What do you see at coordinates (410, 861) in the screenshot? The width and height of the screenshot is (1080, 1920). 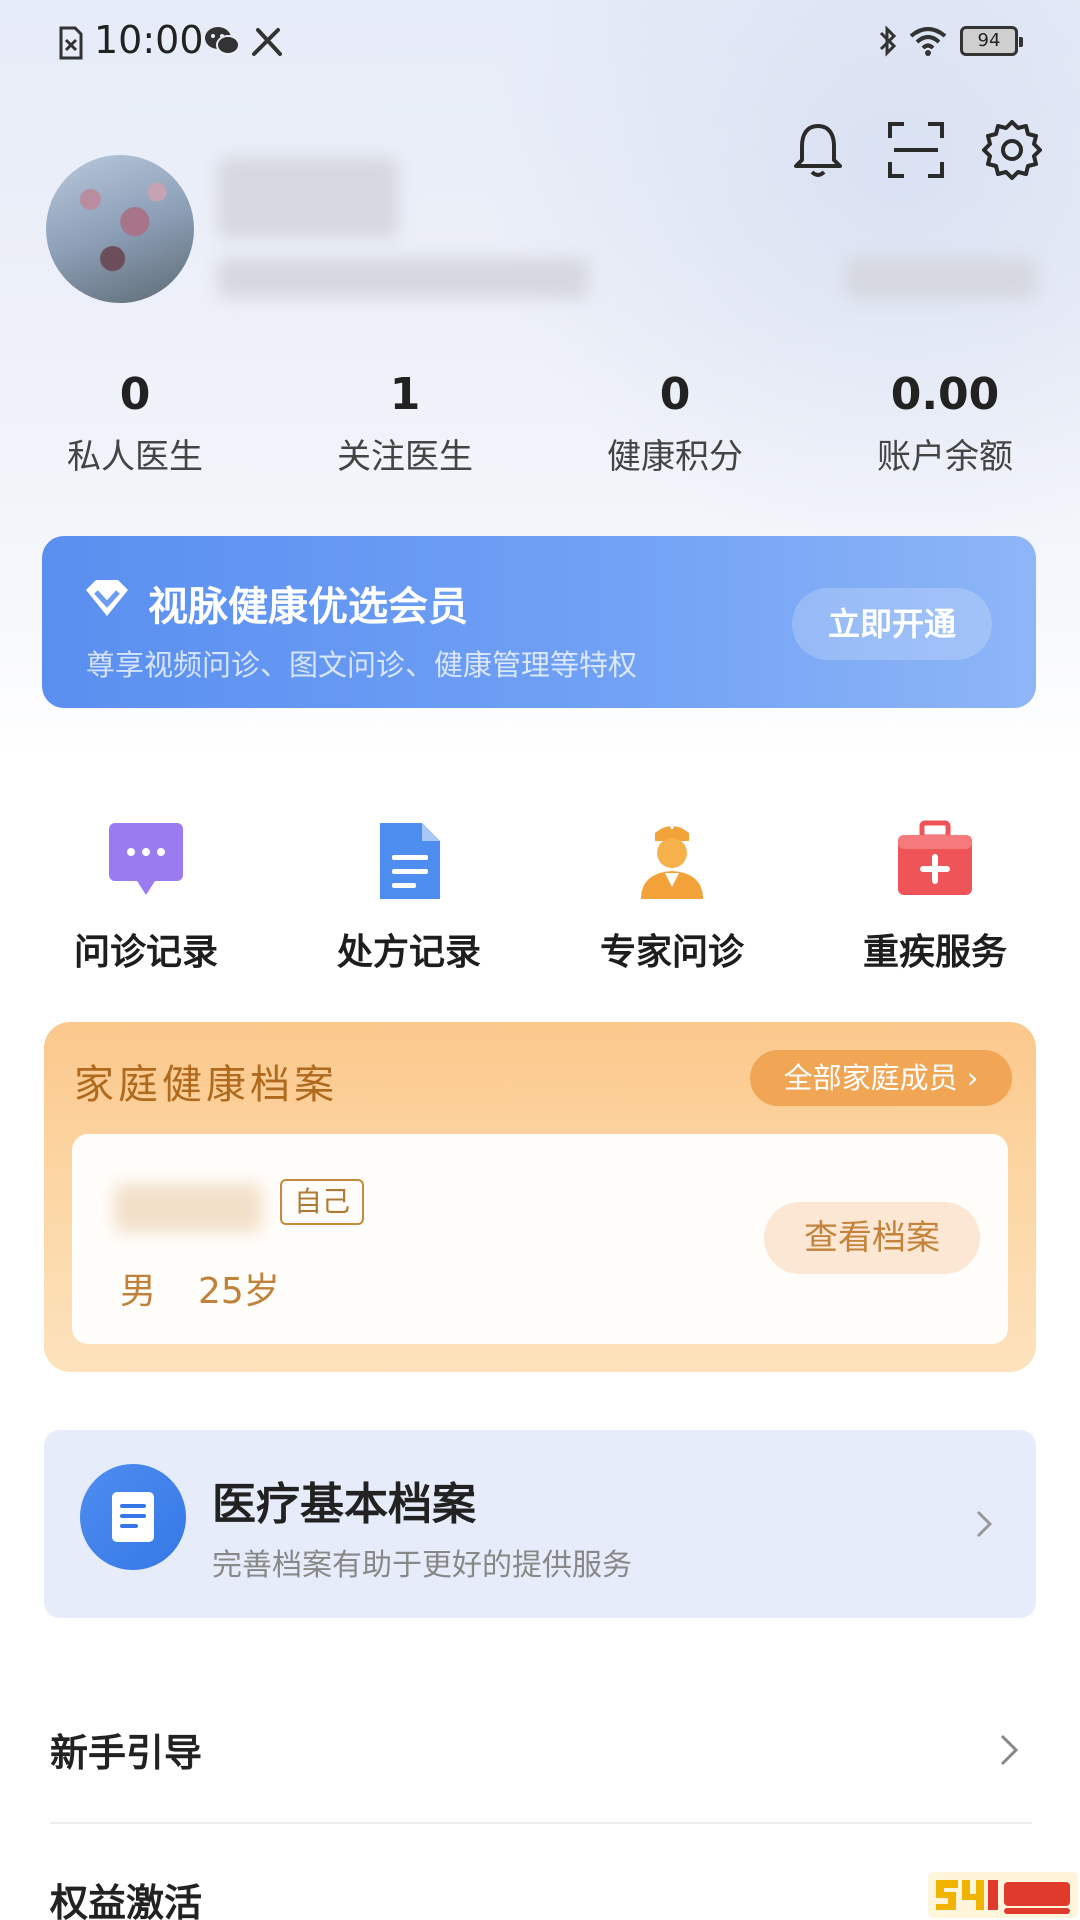 I see `document-icon` at bounding box center [410, 861].